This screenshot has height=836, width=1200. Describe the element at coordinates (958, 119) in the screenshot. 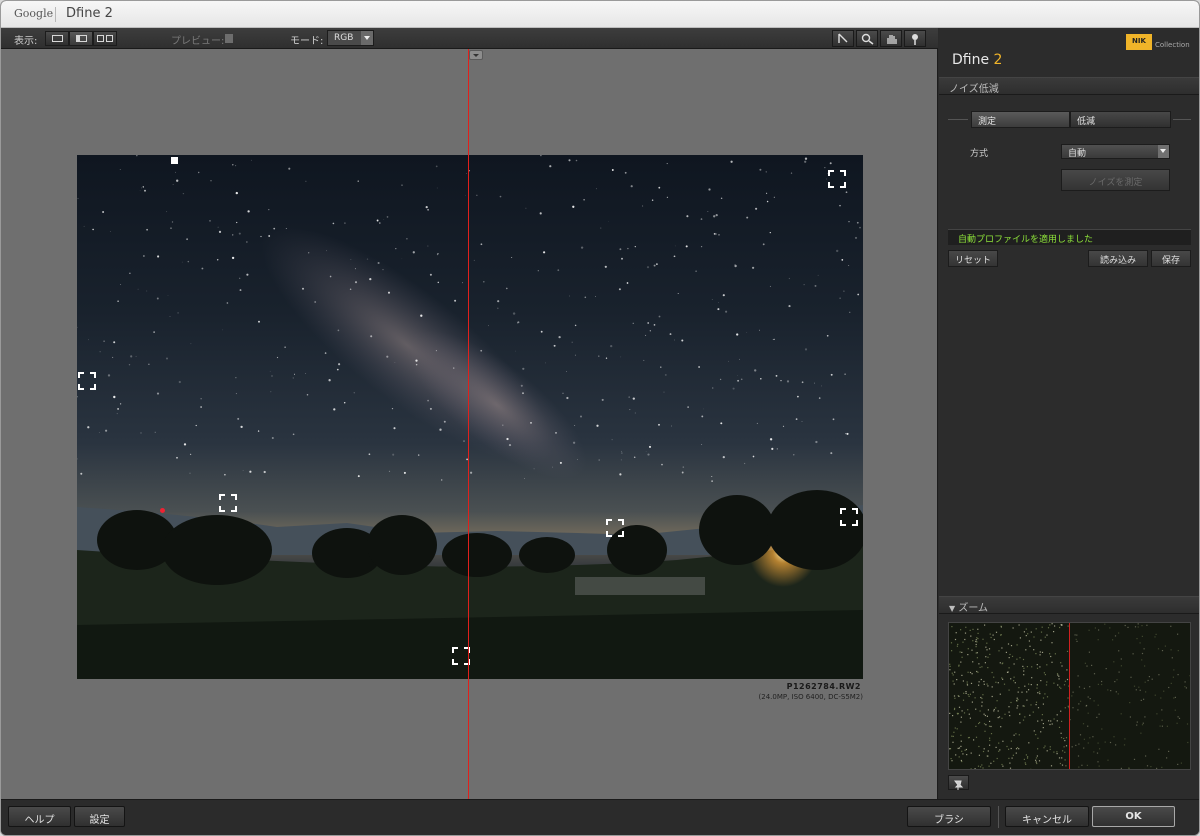

I see `tab-divider` at that location.